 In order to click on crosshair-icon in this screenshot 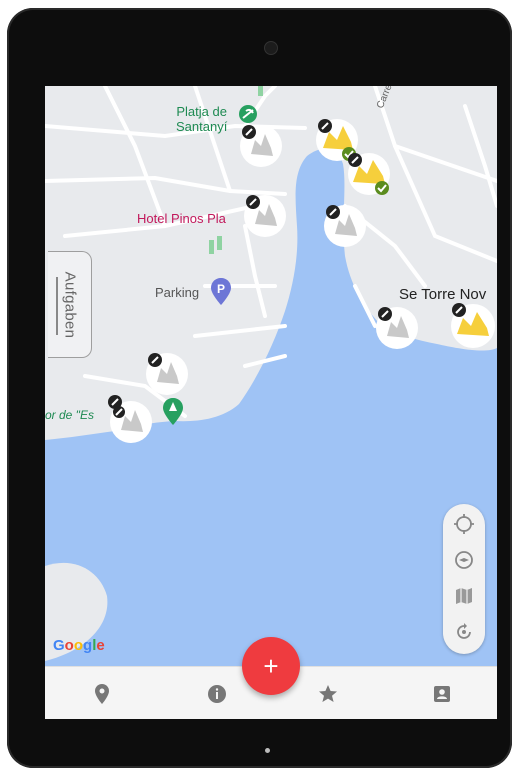, I will do `click(464, 524)`.